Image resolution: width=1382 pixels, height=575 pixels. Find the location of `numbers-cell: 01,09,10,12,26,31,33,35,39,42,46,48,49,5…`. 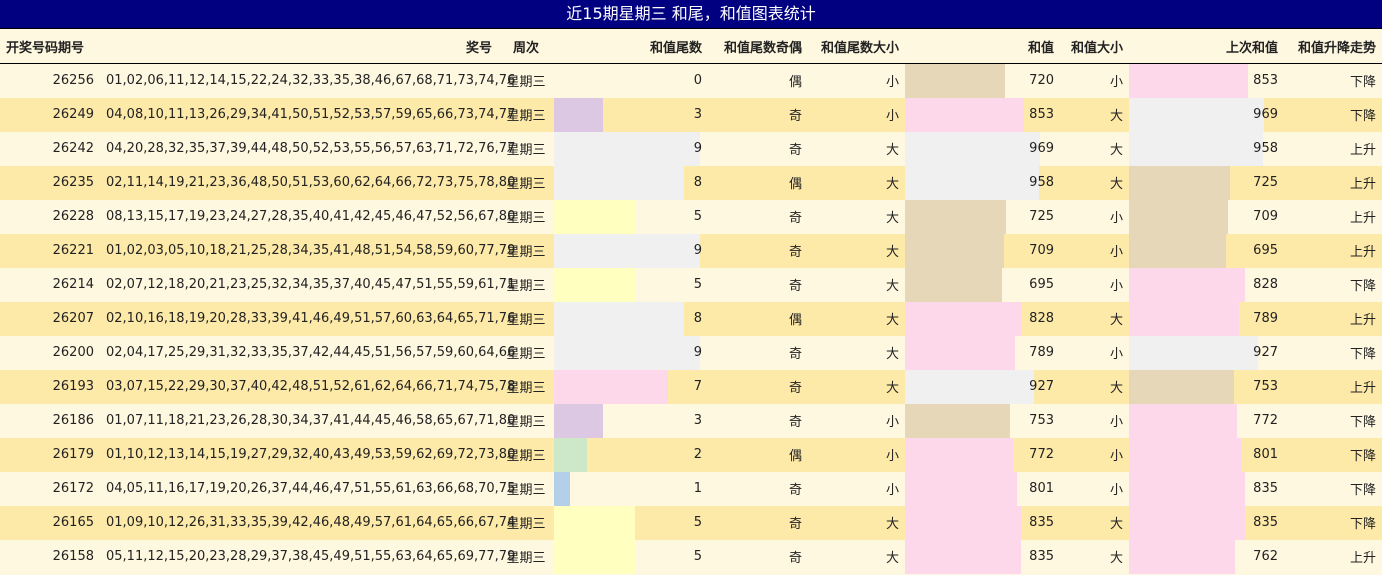

numbers-cell: 01,09,10,12,26,31,33,35,39,42,46,48,49,5… is located at coordinates (311, 522).